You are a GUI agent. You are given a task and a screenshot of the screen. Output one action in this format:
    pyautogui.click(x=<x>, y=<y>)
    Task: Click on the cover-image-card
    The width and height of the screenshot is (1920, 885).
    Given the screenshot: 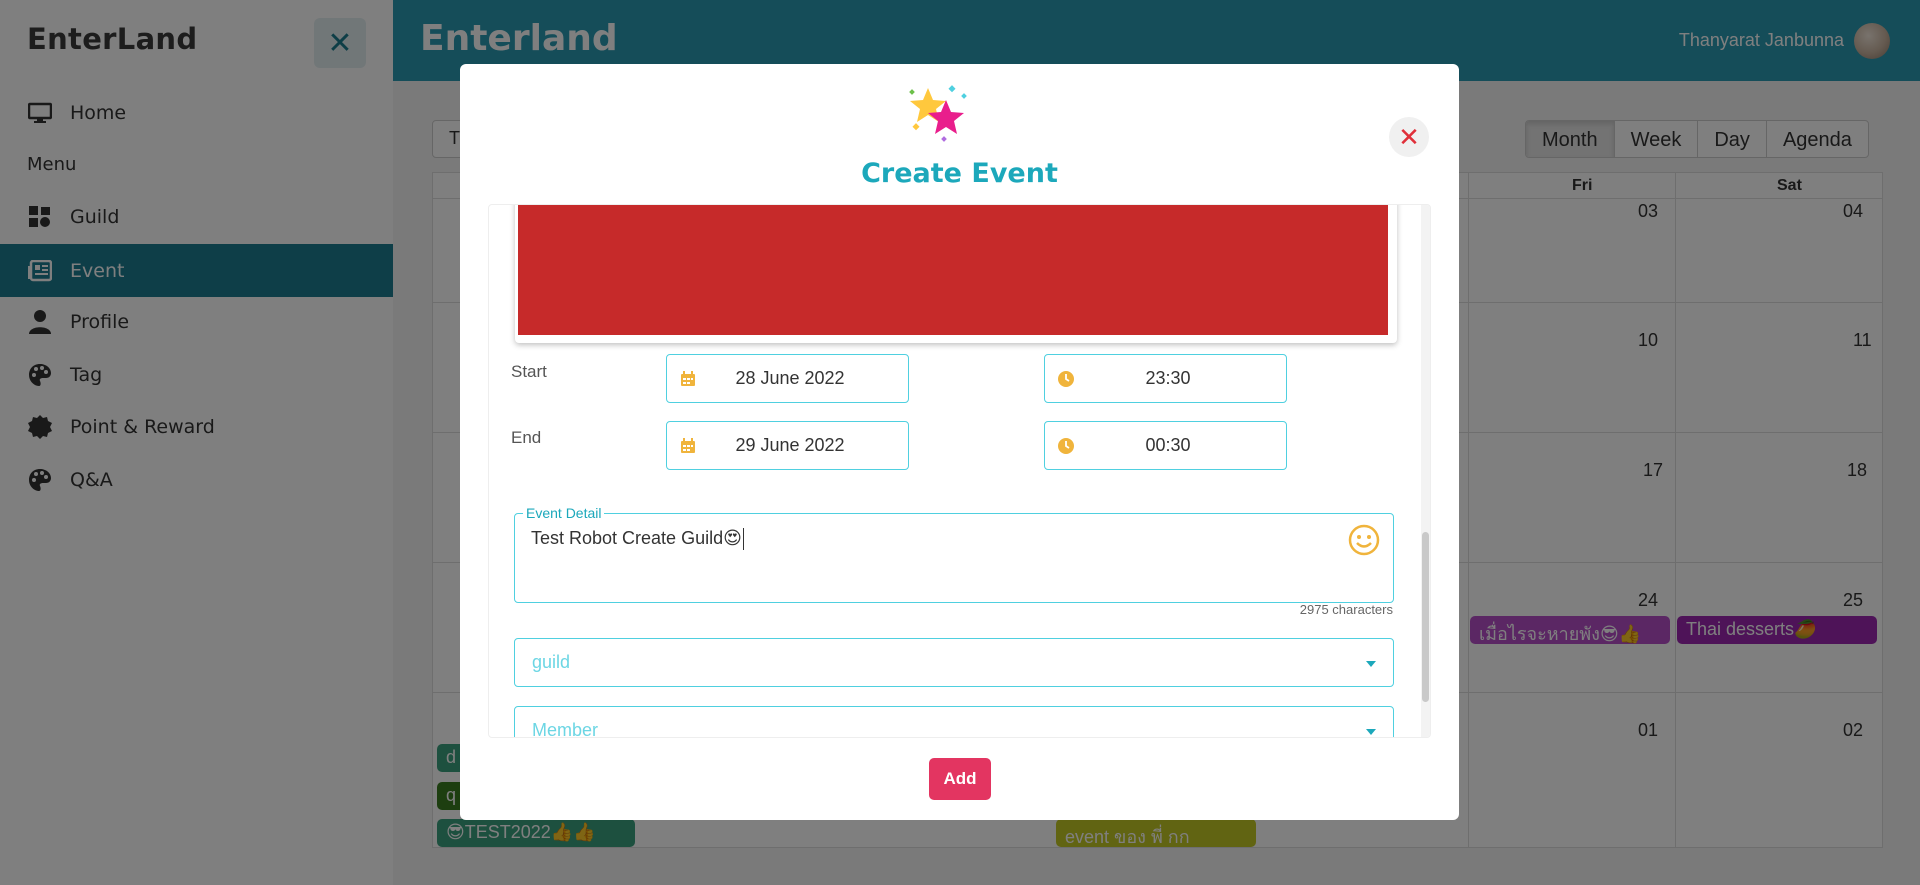 What is the action you would take?
    pyautogui.click(x=956, y=274)
    